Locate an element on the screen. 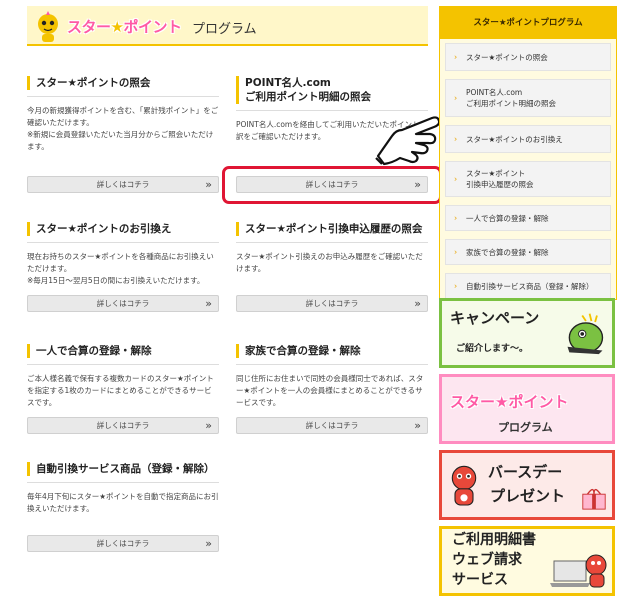  card-description: 毎年4月下旬にスター★ポイントを自動で指定商品にお引換えいただけます。 is located at coordinates (123, 503).